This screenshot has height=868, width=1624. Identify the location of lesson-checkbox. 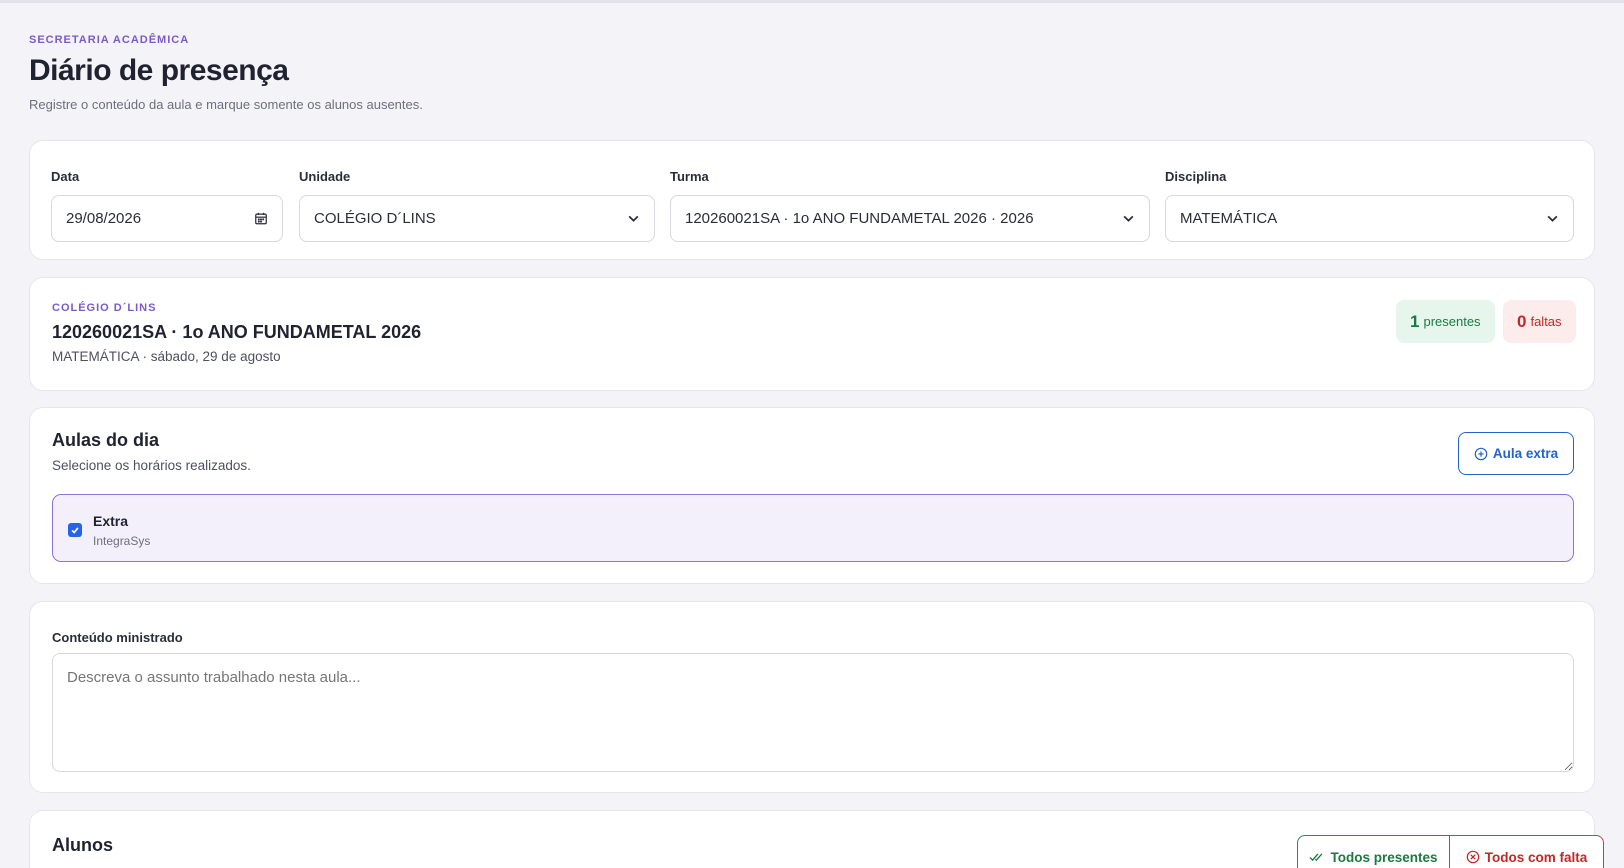
(75, 530).